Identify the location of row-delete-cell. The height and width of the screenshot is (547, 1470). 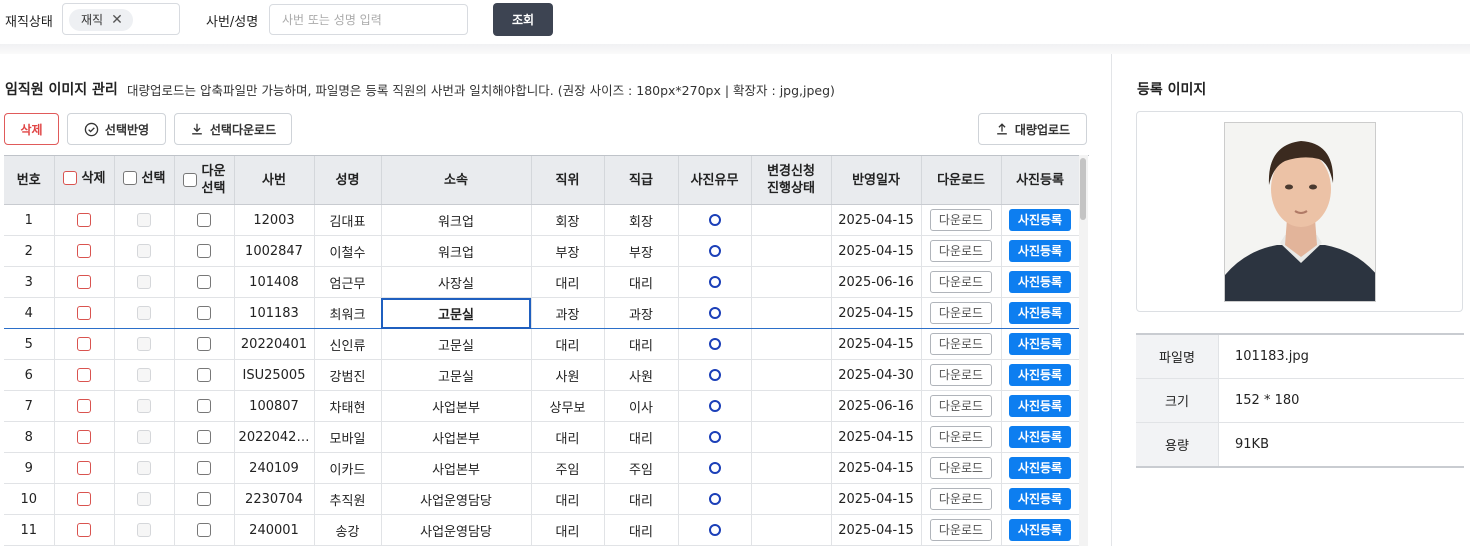
(84, 313).